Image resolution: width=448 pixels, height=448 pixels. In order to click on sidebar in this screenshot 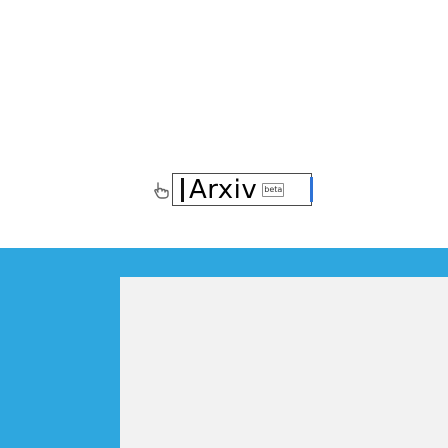, I will do `click(60, 362)`.